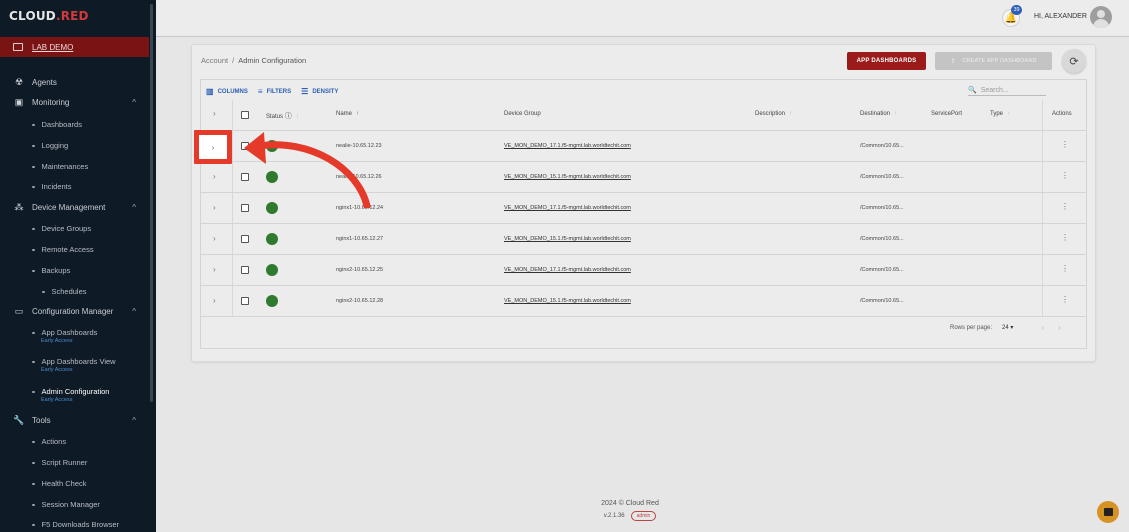 The width and height of the screenshot is (1129, 532). I want to click on sidebar-item-schedules: Schedules, so click(74, 291).